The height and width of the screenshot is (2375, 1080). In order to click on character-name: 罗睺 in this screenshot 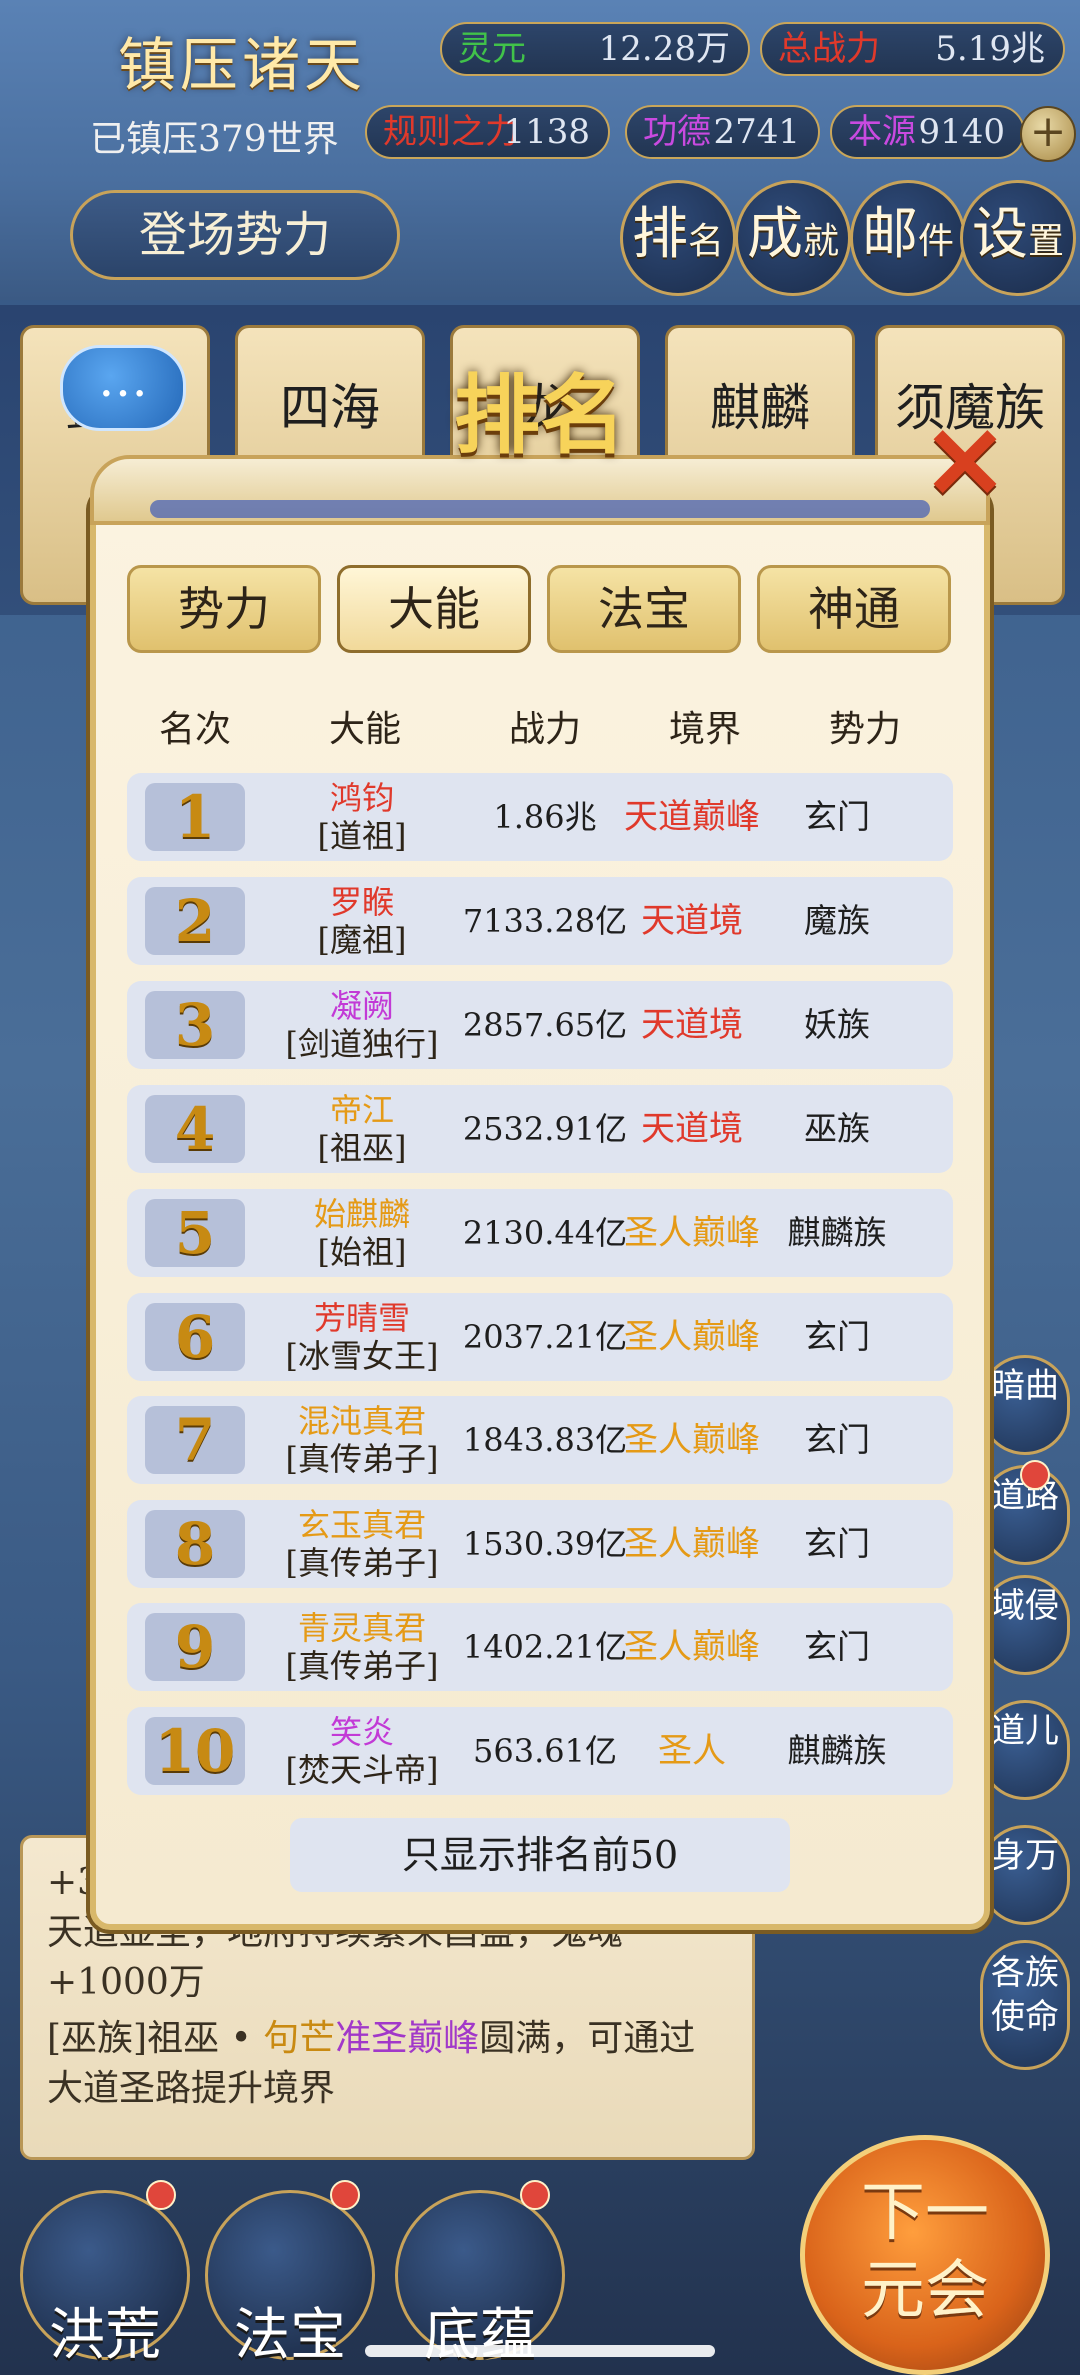, I will do `click(361, 902)`.